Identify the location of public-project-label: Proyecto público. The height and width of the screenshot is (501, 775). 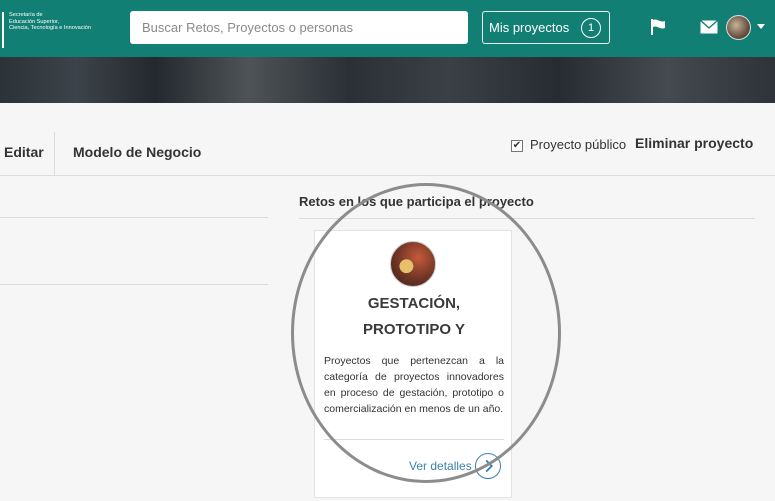
(578, 144).